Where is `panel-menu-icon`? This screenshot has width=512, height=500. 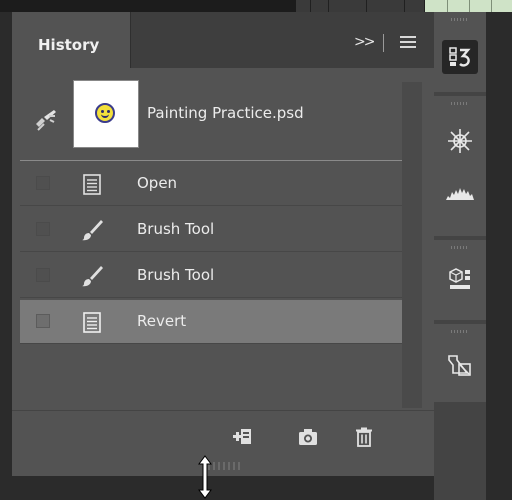
panel-menu-icon is located at coordinates (408, 42).